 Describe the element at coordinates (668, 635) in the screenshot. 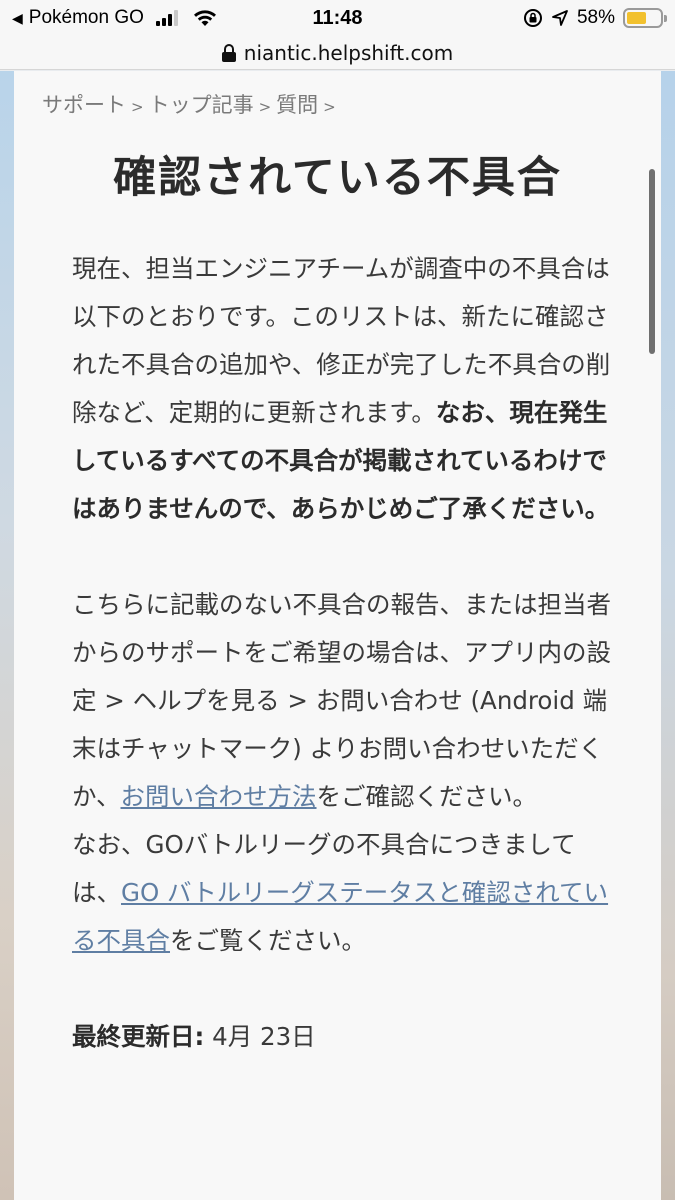

I see `background-blur-right` at that location.